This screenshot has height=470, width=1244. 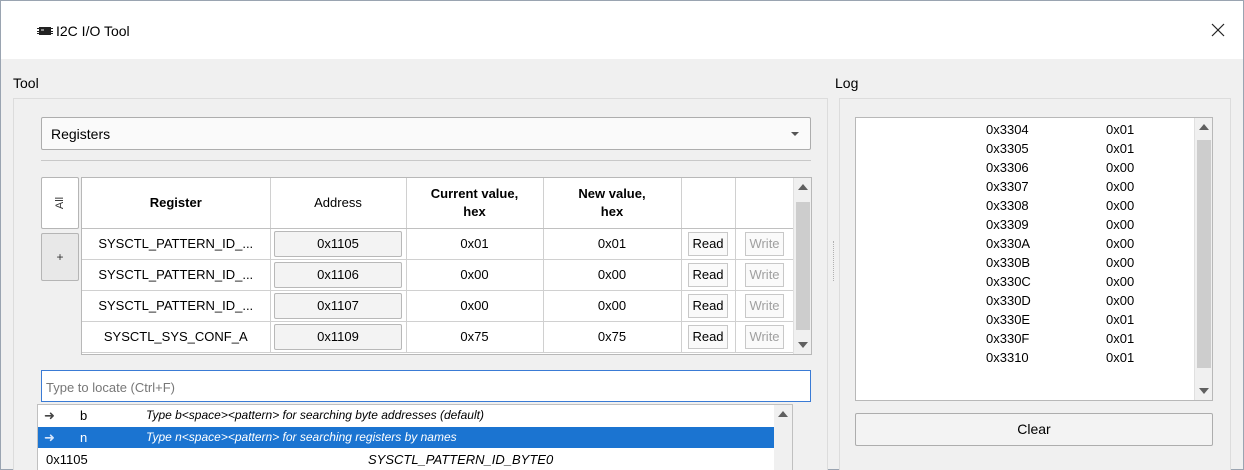 I want to click on log-entry: 0x330E 0x01, so click(x=1025, y=320).